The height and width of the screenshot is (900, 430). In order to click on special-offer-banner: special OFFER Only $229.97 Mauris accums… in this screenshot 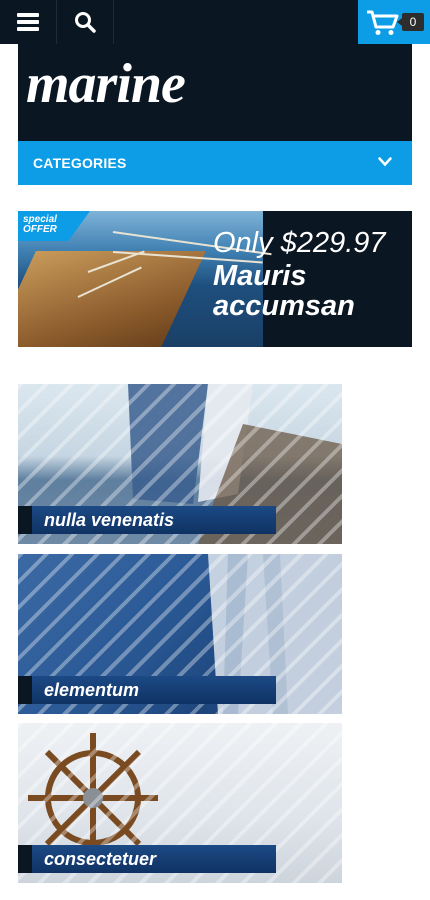, I will do `click(215, 279)`.